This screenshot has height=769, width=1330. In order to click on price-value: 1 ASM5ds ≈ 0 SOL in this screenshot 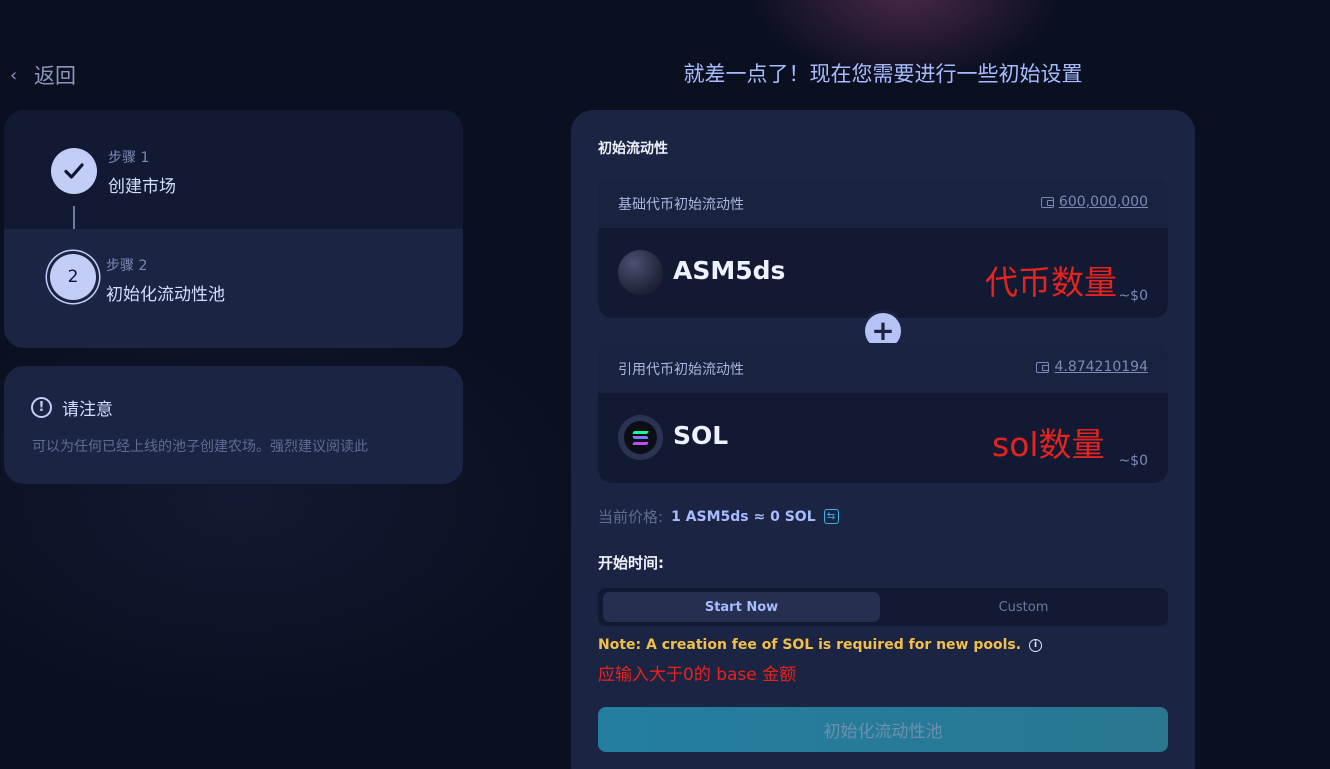, I will do `click(743, 516)`.